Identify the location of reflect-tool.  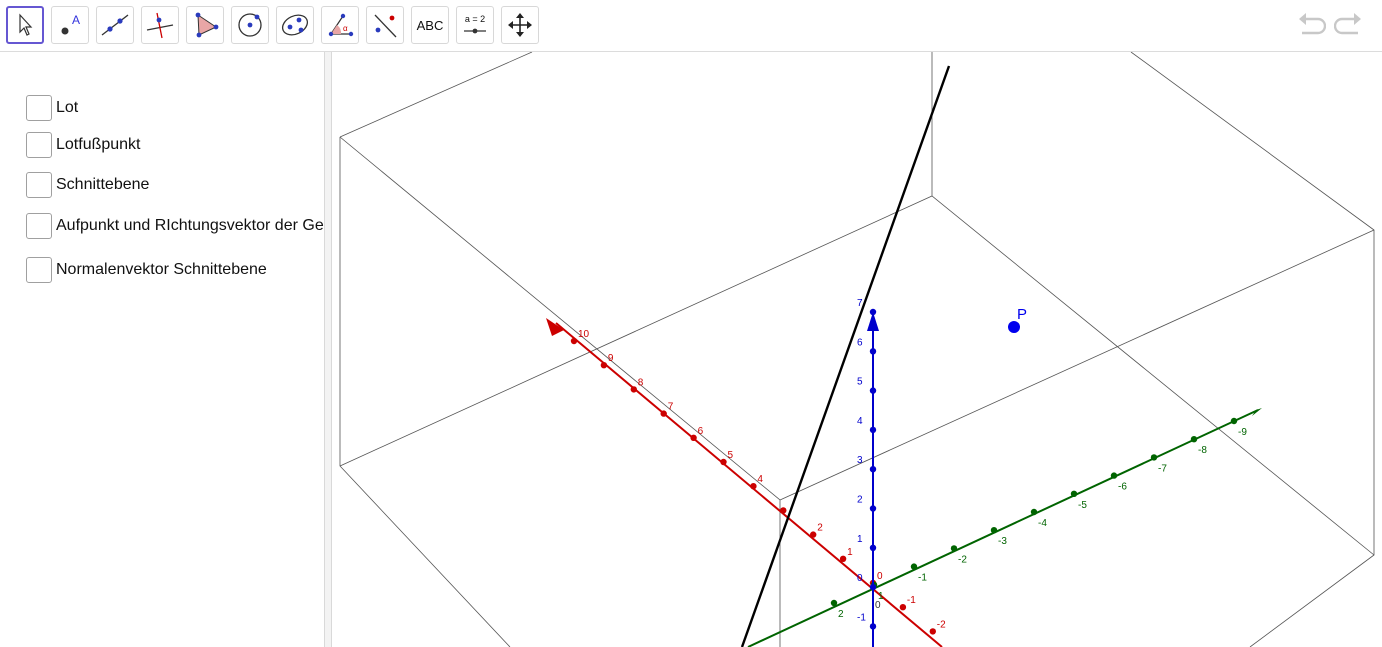
(385, 25).